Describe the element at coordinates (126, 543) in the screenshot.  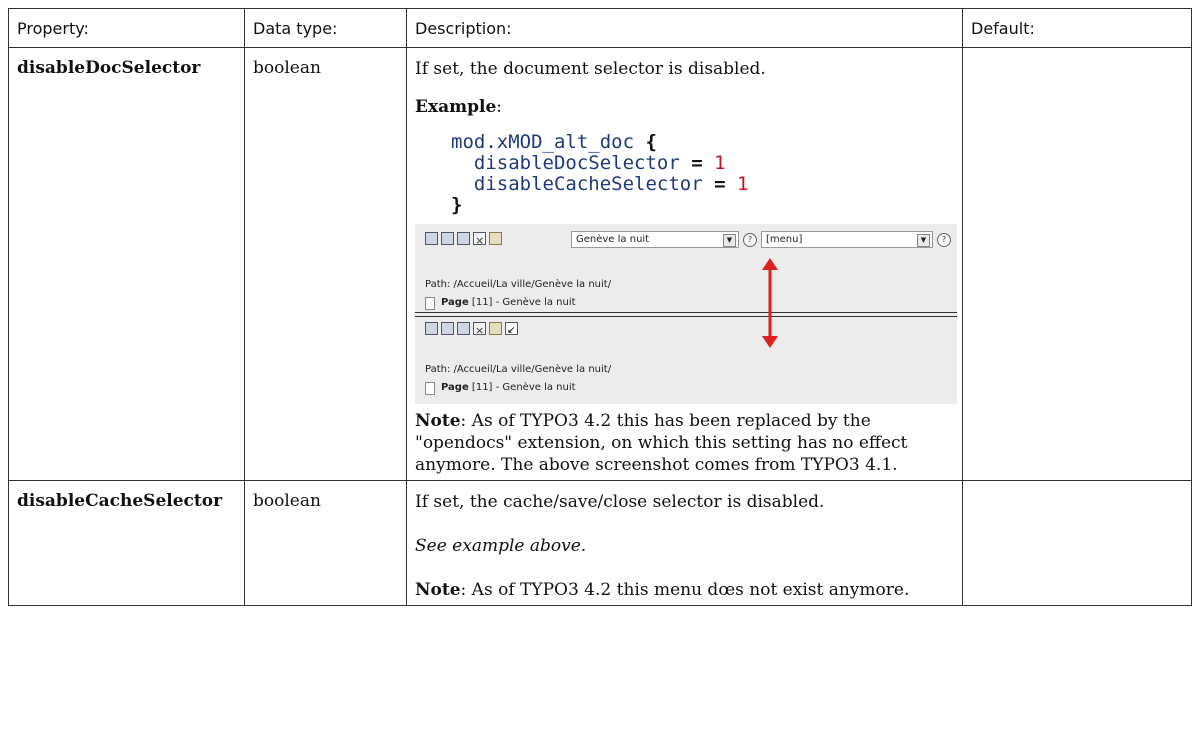
I see `property-name: disableCacheSelector` at that location.